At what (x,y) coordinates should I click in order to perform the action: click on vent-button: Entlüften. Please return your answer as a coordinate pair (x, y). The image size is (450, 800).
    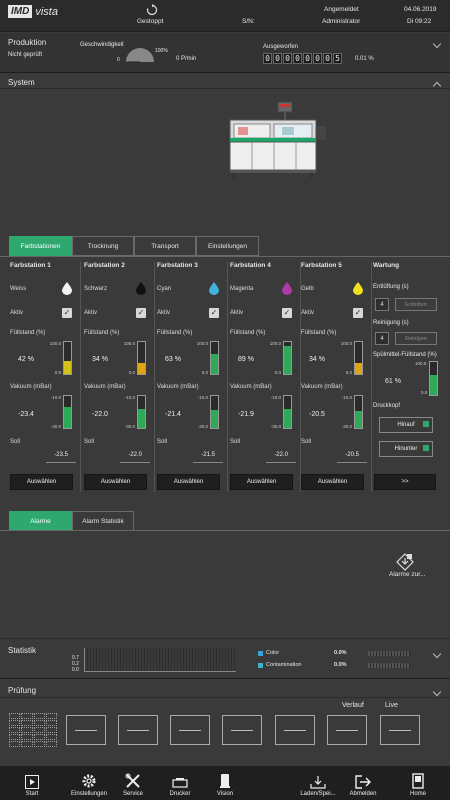
    Looking at the image, I should click on (416, 304).